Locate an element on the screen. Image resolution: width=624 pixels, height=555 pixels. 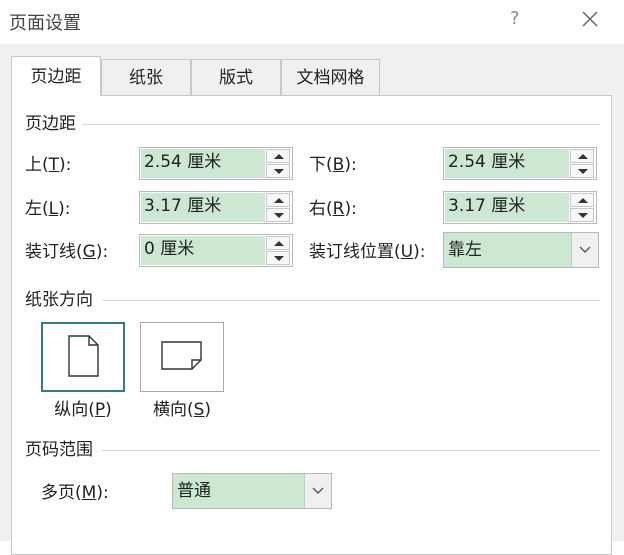
tab-paper: 纸张 is located at coordinates (146, 77).